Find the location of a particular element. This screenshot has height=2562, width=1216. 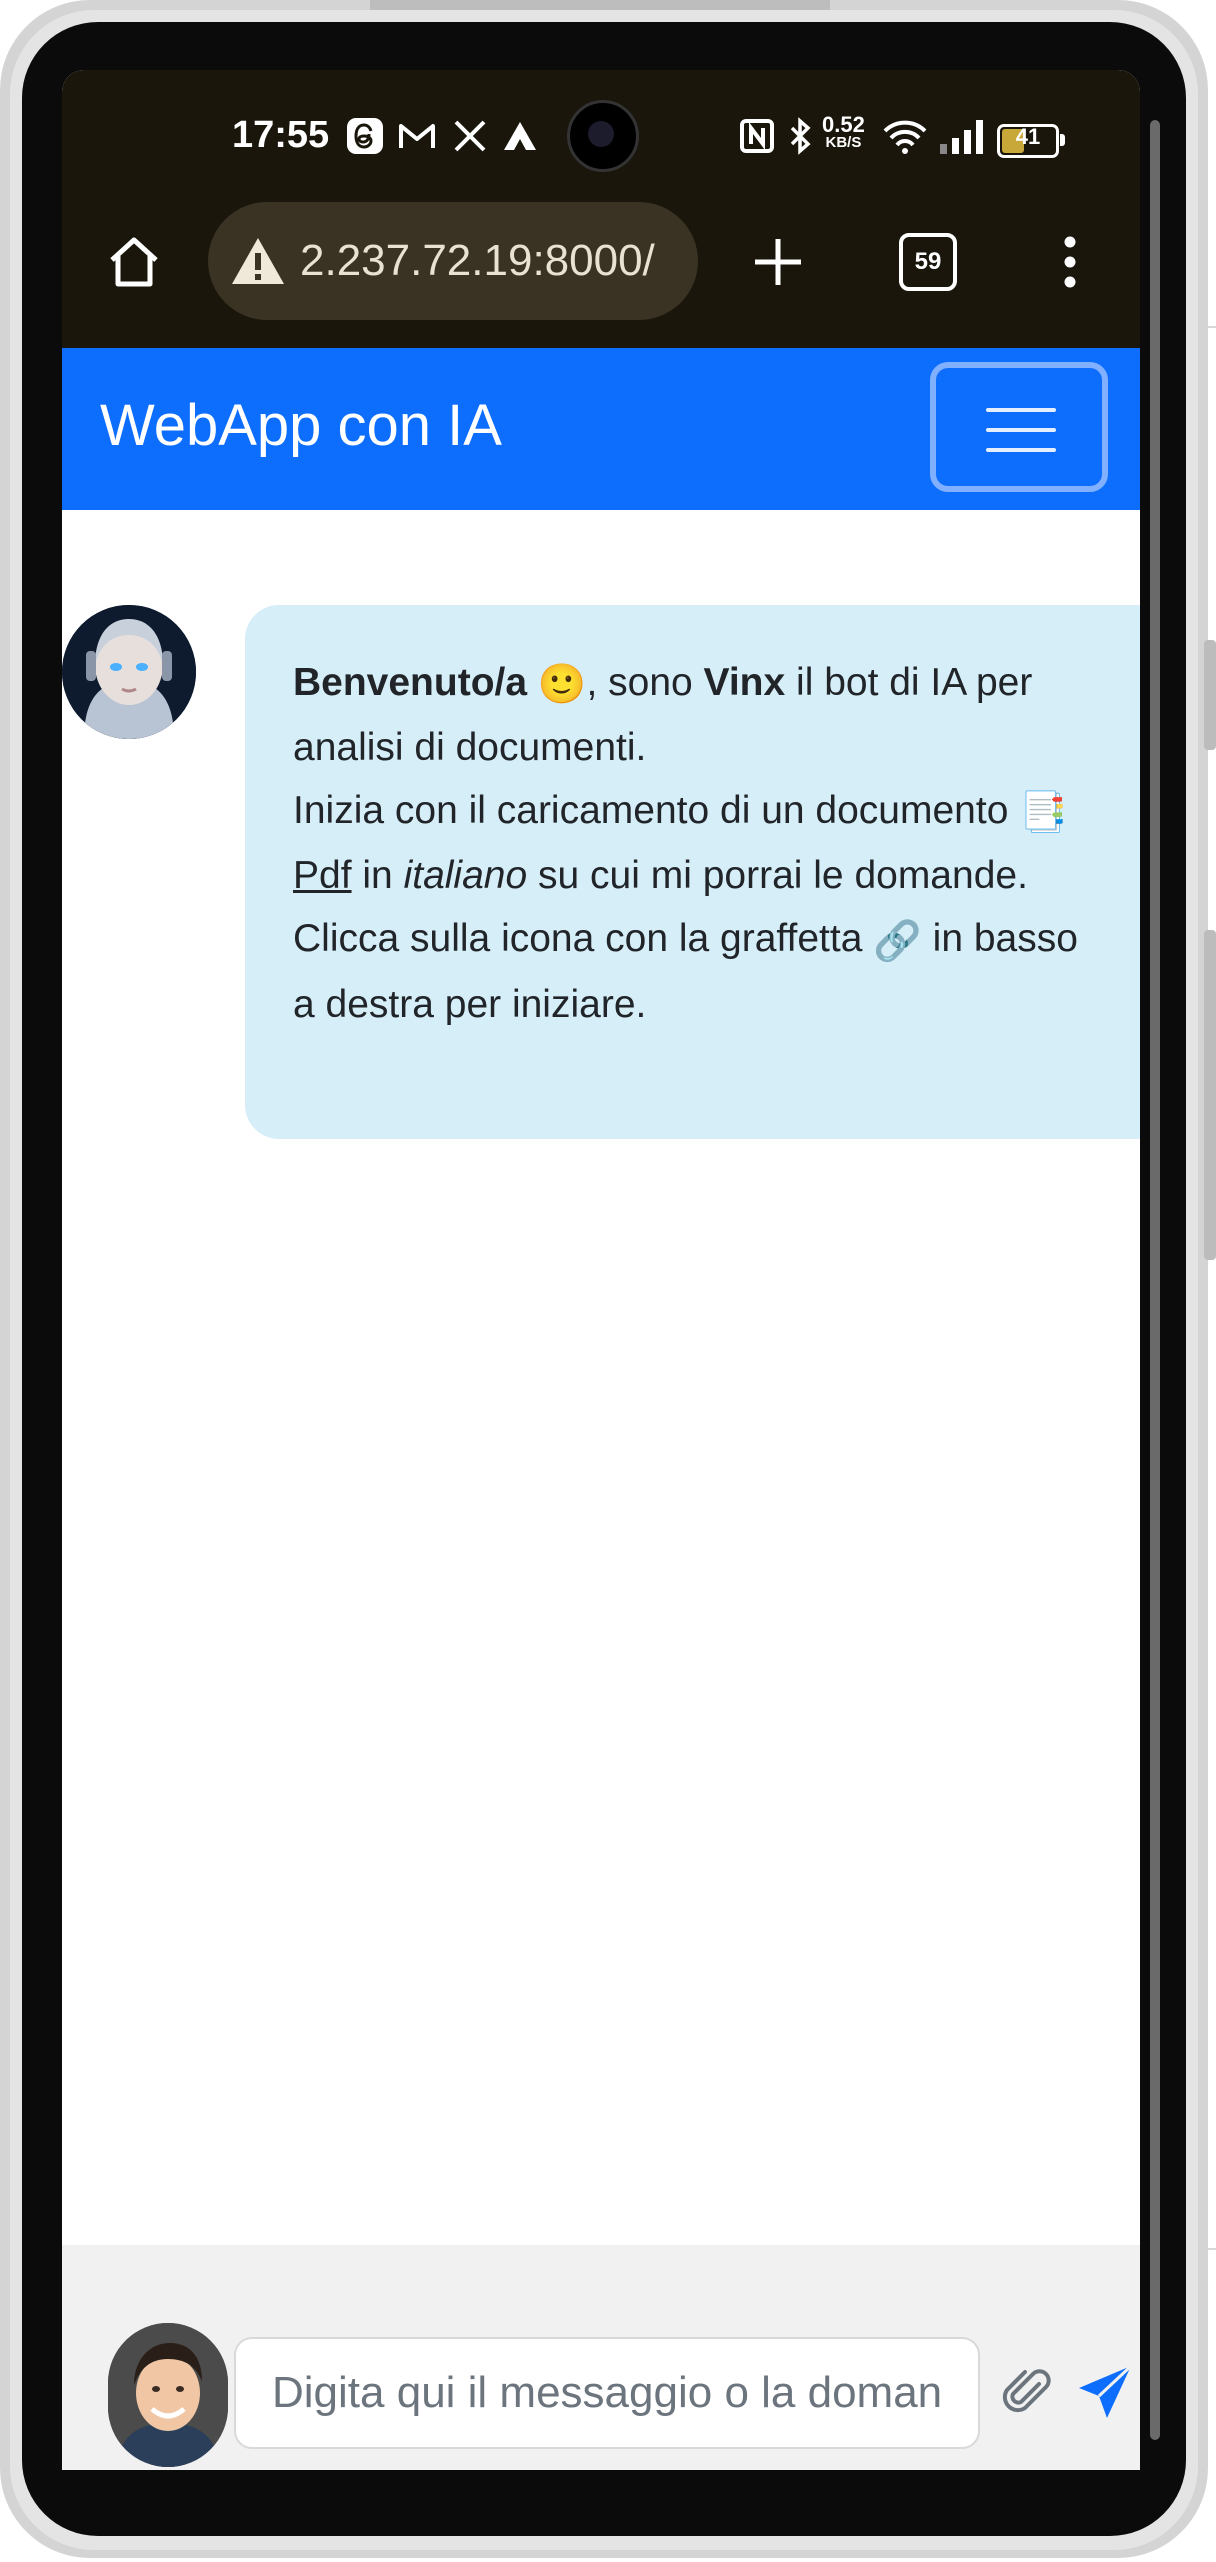

navbar-toggler-button is located at coordinates (1019, 427).